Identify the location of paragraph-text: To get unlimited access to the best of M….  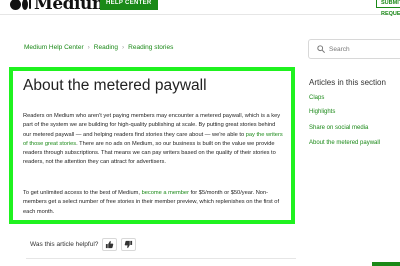
(82, 193).